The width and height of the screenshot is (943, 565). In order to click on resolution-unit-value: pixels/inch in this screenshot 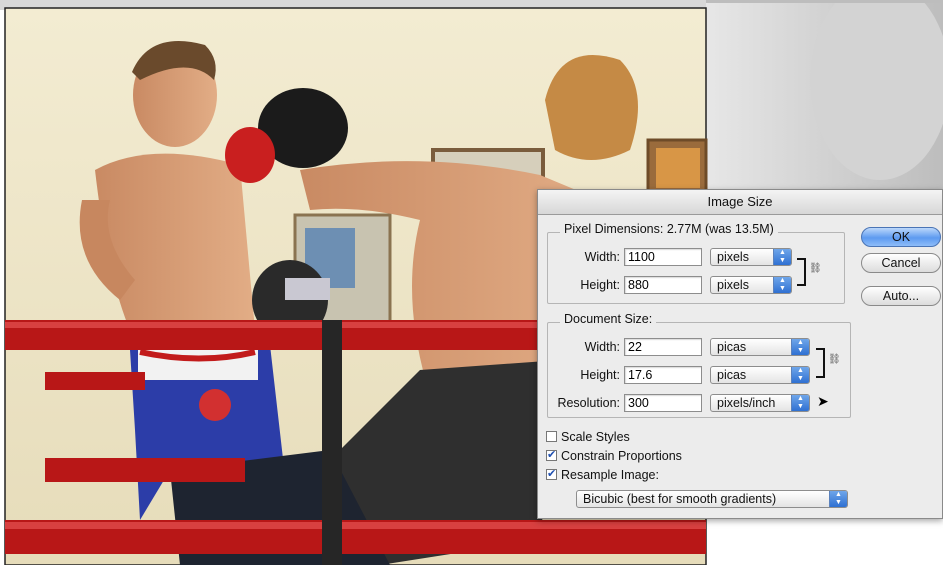, I will do `click(746, 403)`.